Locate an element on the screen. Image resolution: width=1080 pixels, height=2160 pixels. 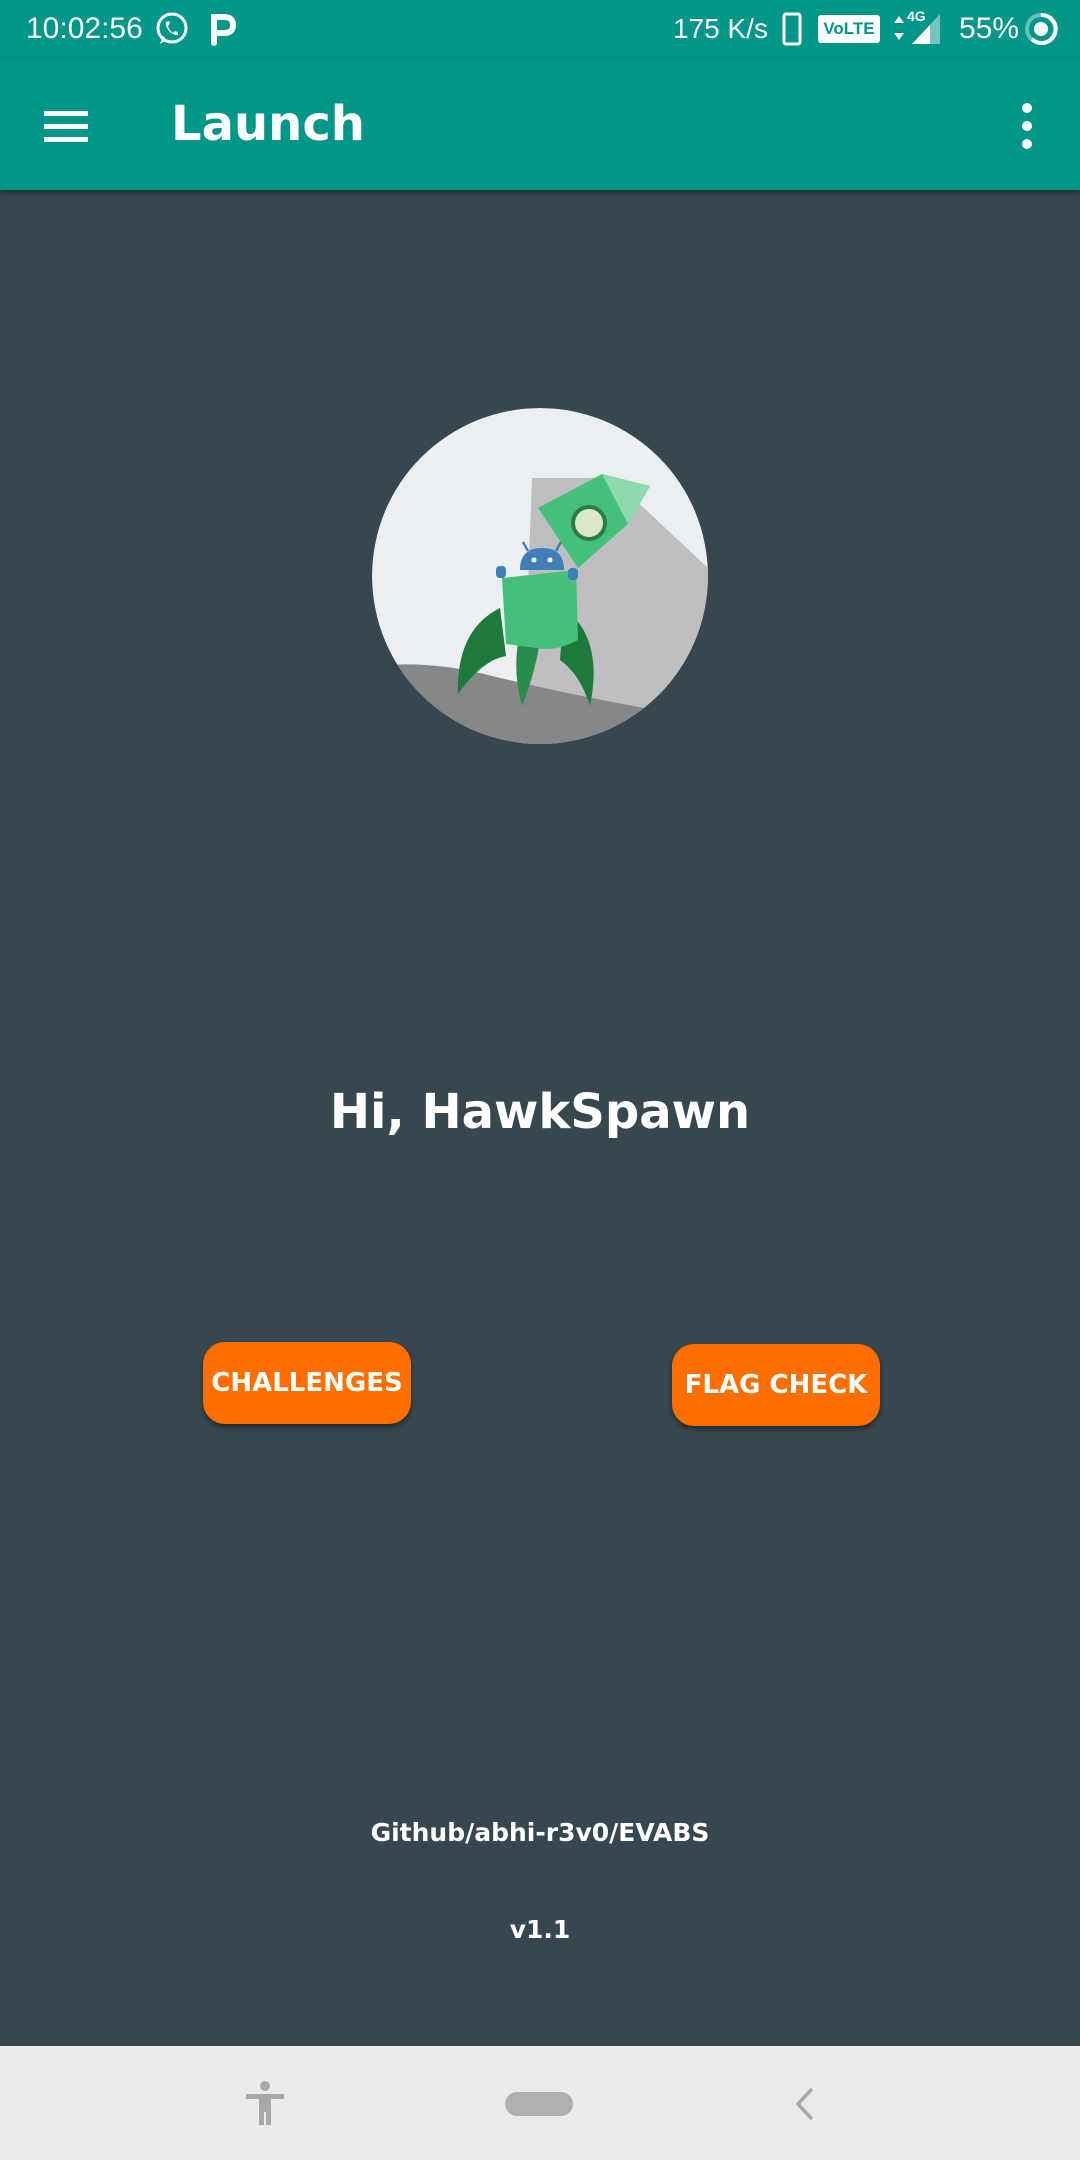
version-label: v1.1 is located at coordinates (540, 1929).